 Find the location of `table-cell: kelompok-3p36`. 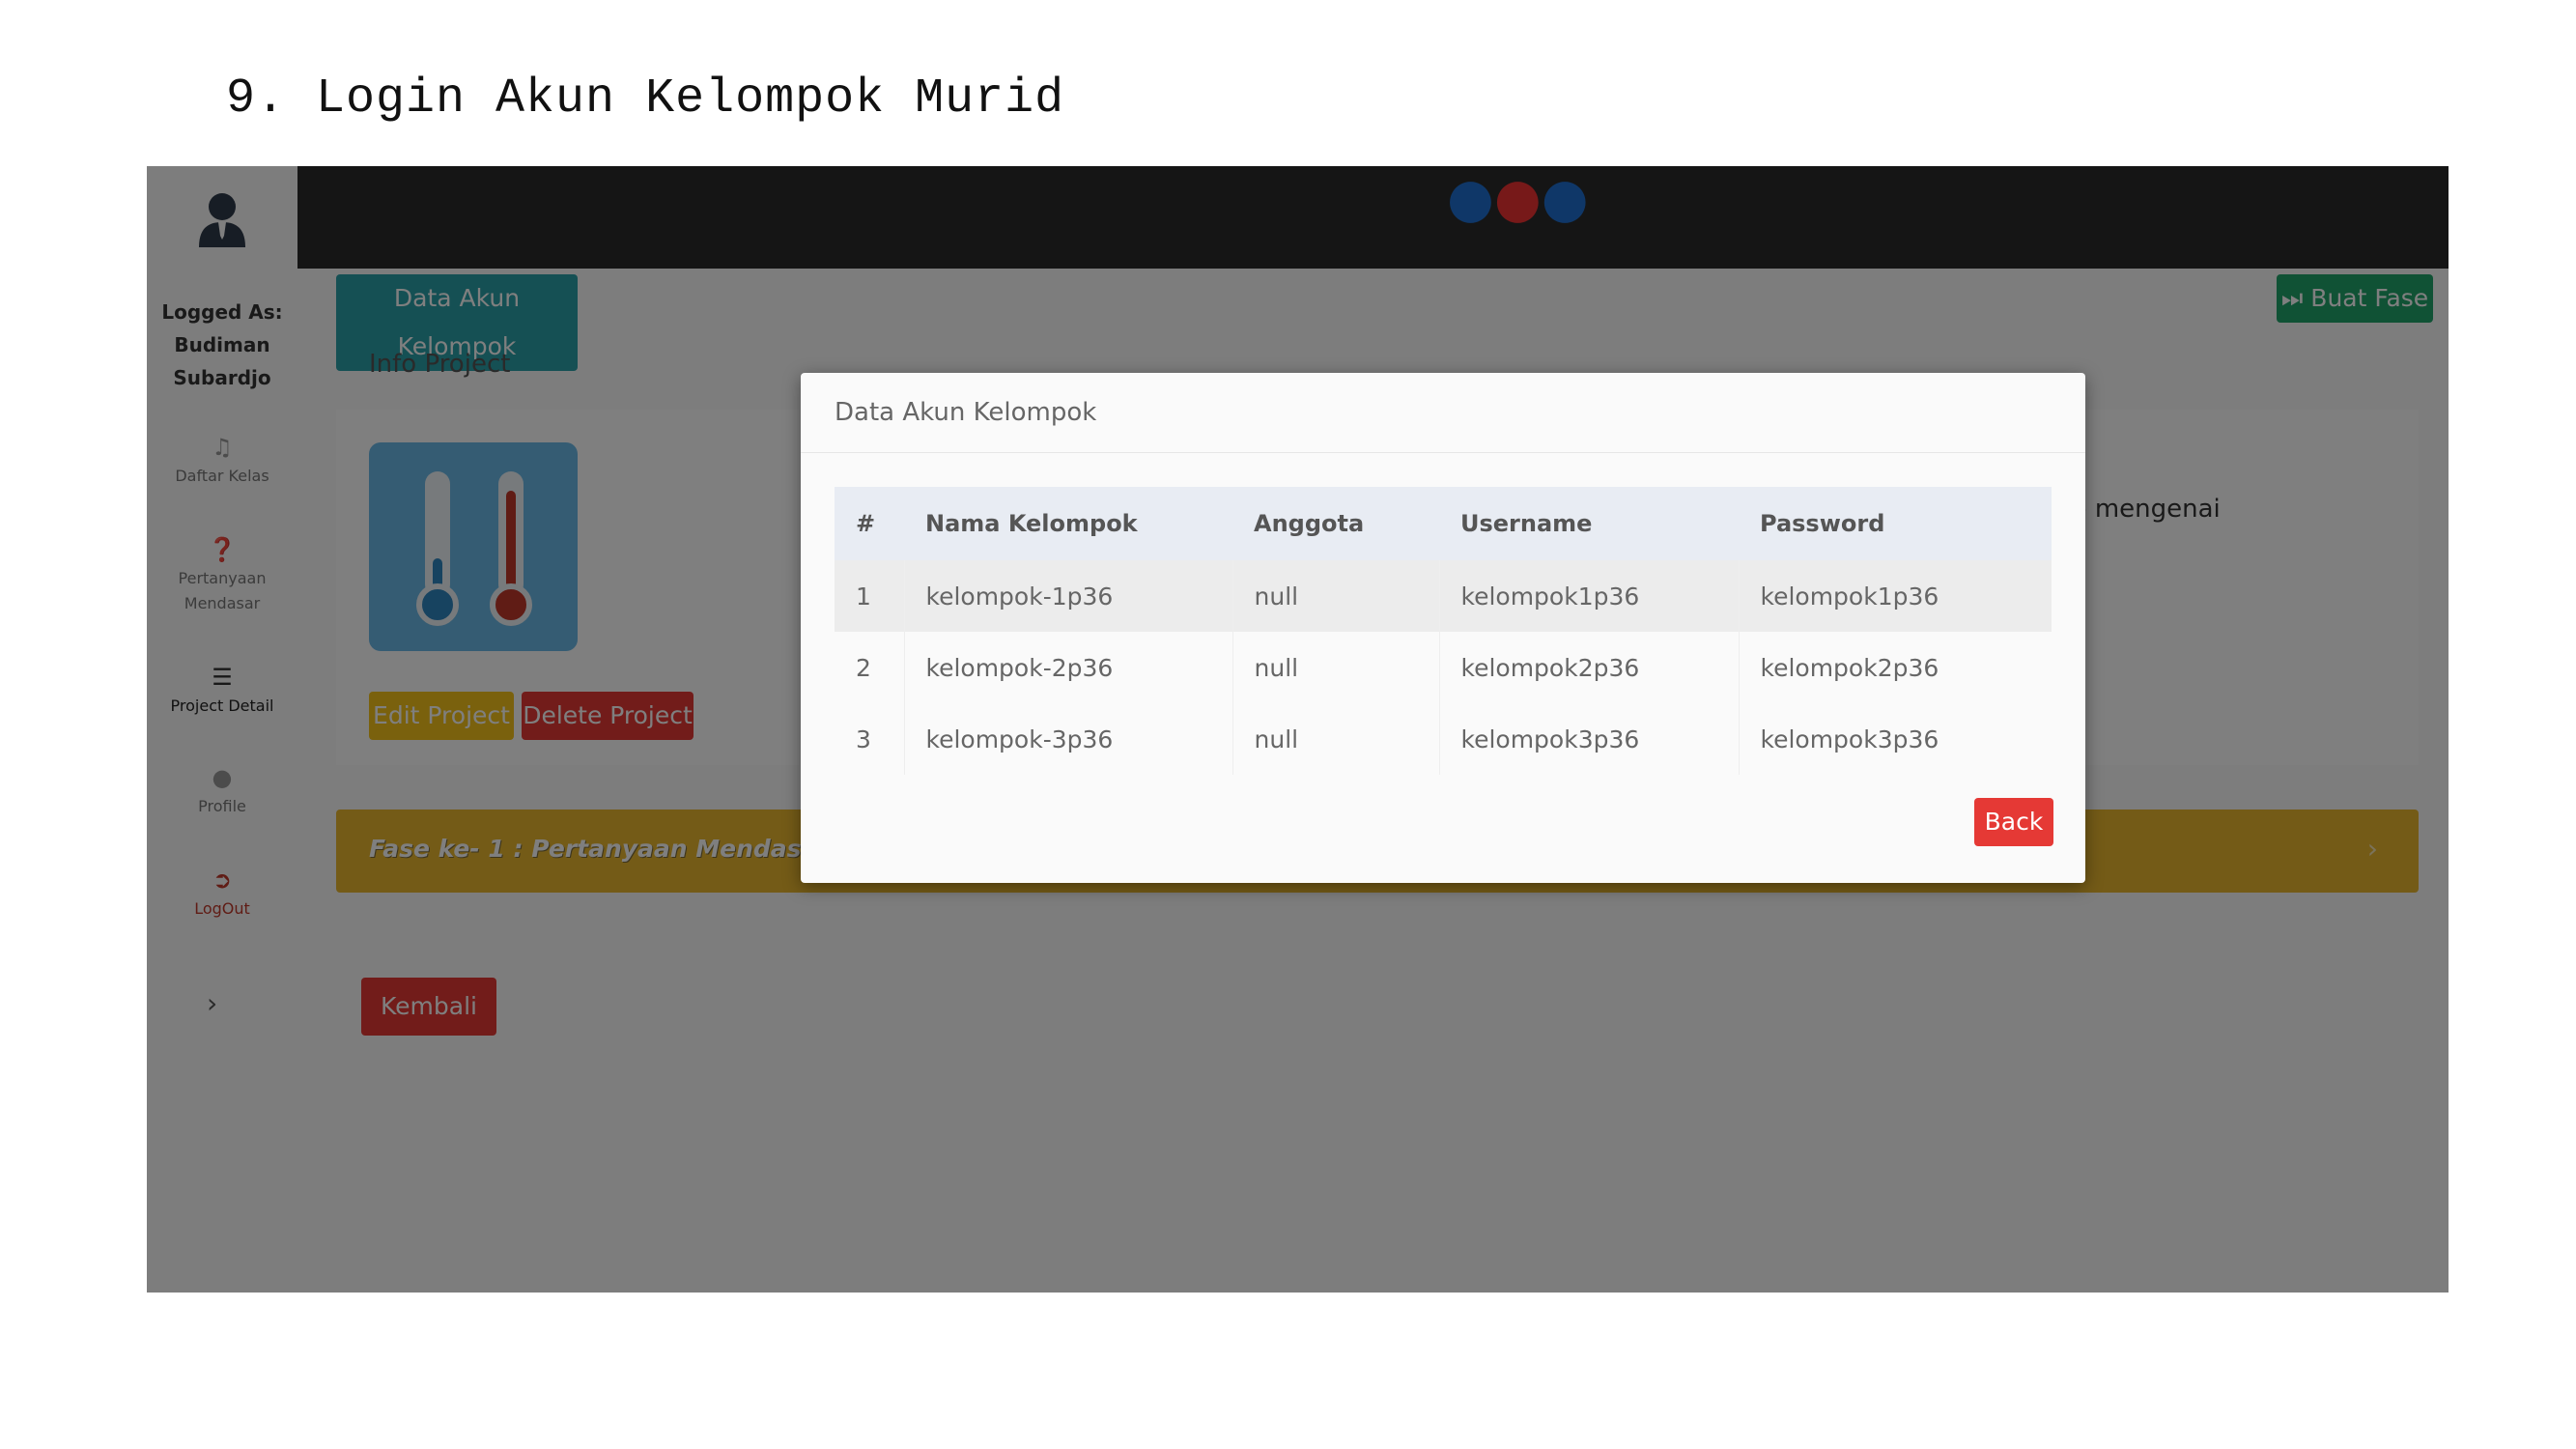

table-cell: kelompok-3p36 is located at coordinates (1068, 739).